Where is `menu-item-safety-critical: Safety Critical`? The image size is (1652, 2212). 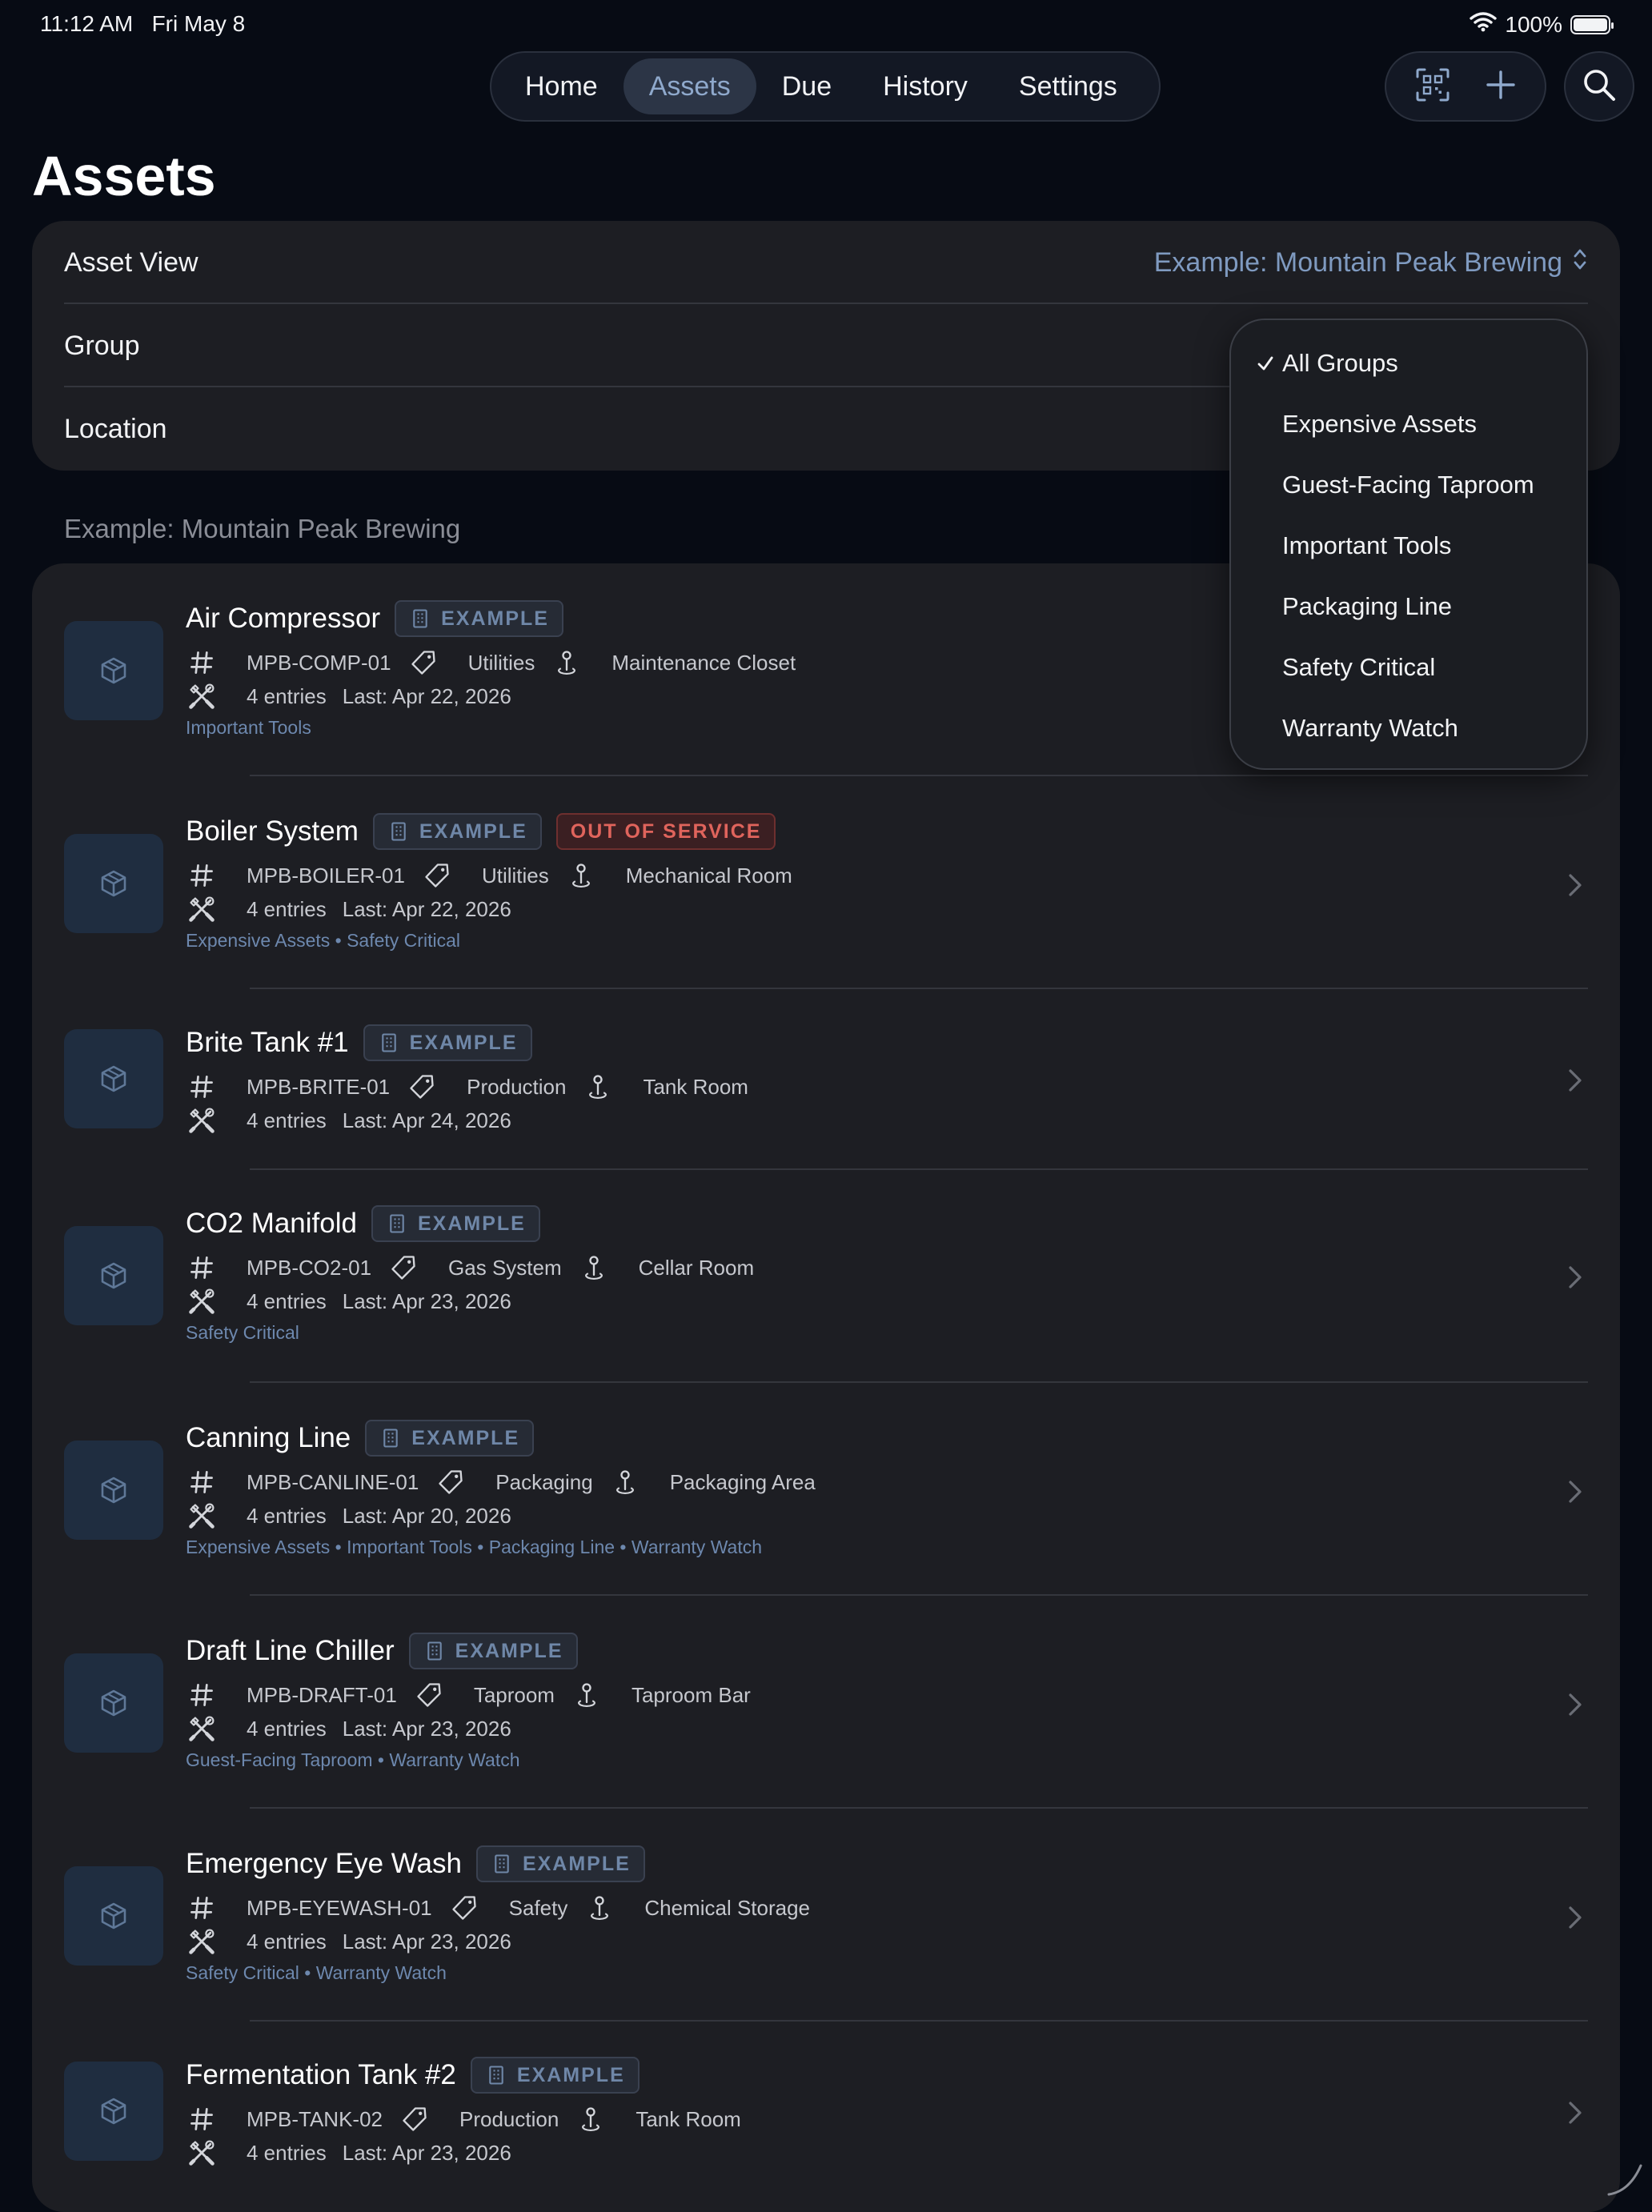 menu-item-safety-critical: Safety Critical is located at coordinates (1408, 667).